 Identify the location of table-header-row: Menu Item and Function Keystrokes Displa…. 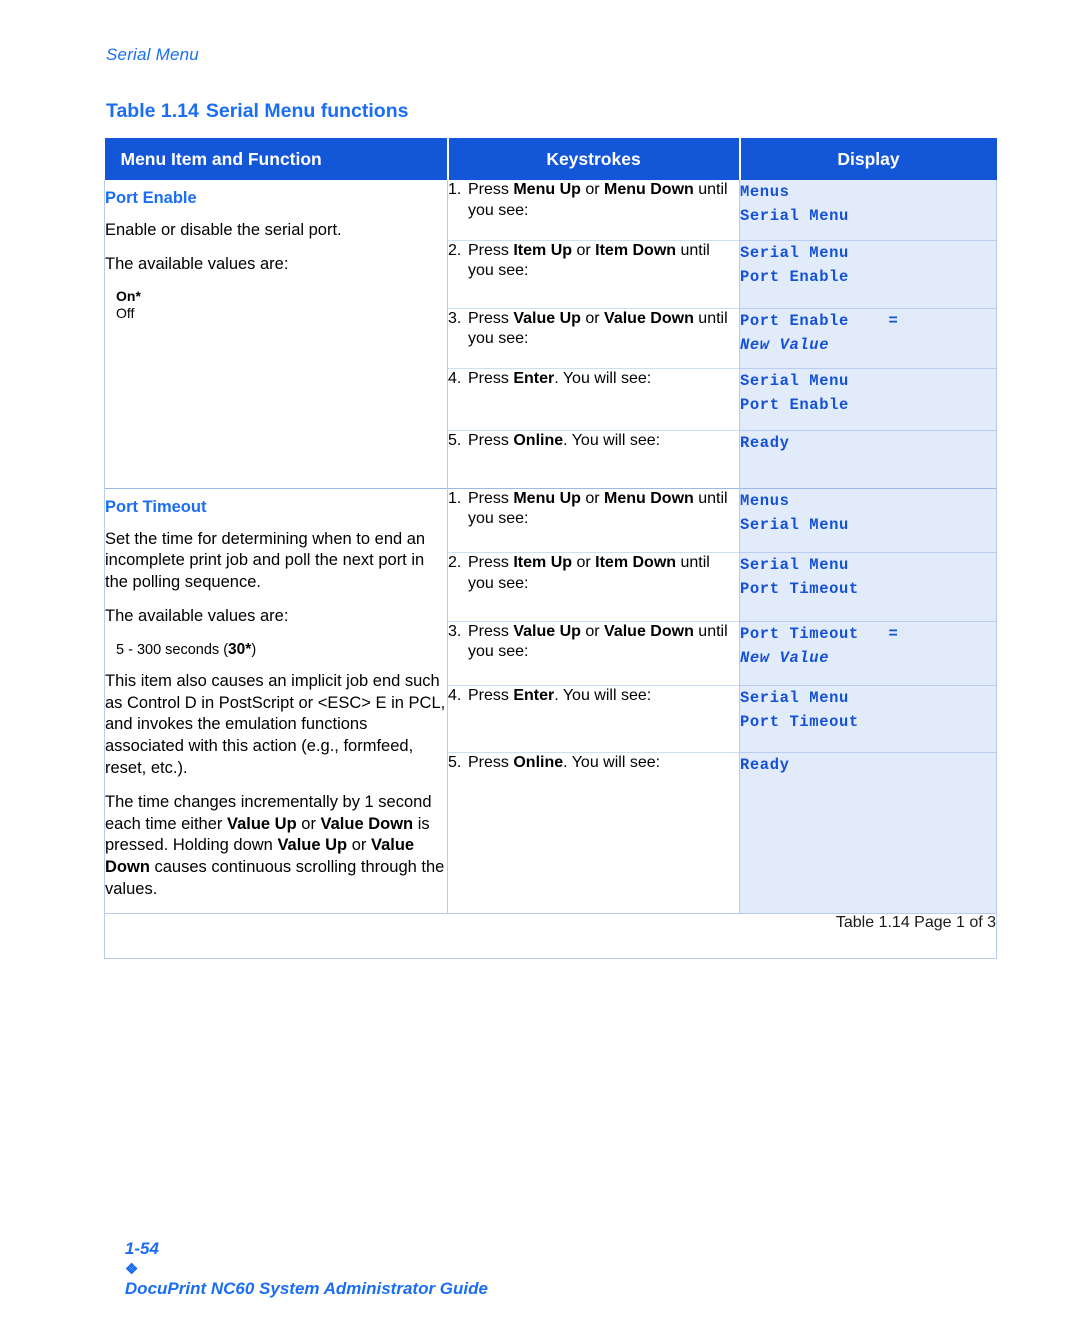
(550, 159).